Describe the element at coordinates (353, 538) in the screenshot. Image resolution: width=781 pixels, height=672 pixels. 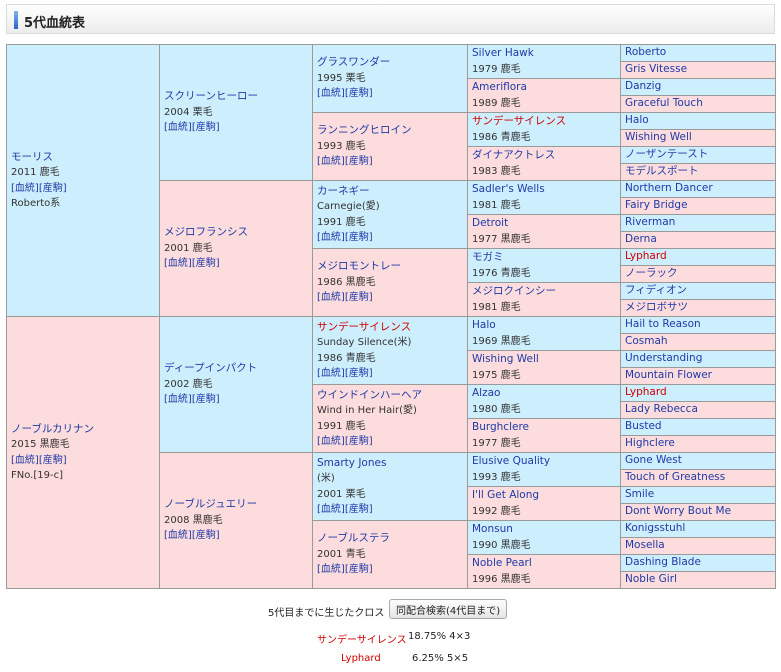
I see `horse-name-link: ノーブルステラ` at that location.